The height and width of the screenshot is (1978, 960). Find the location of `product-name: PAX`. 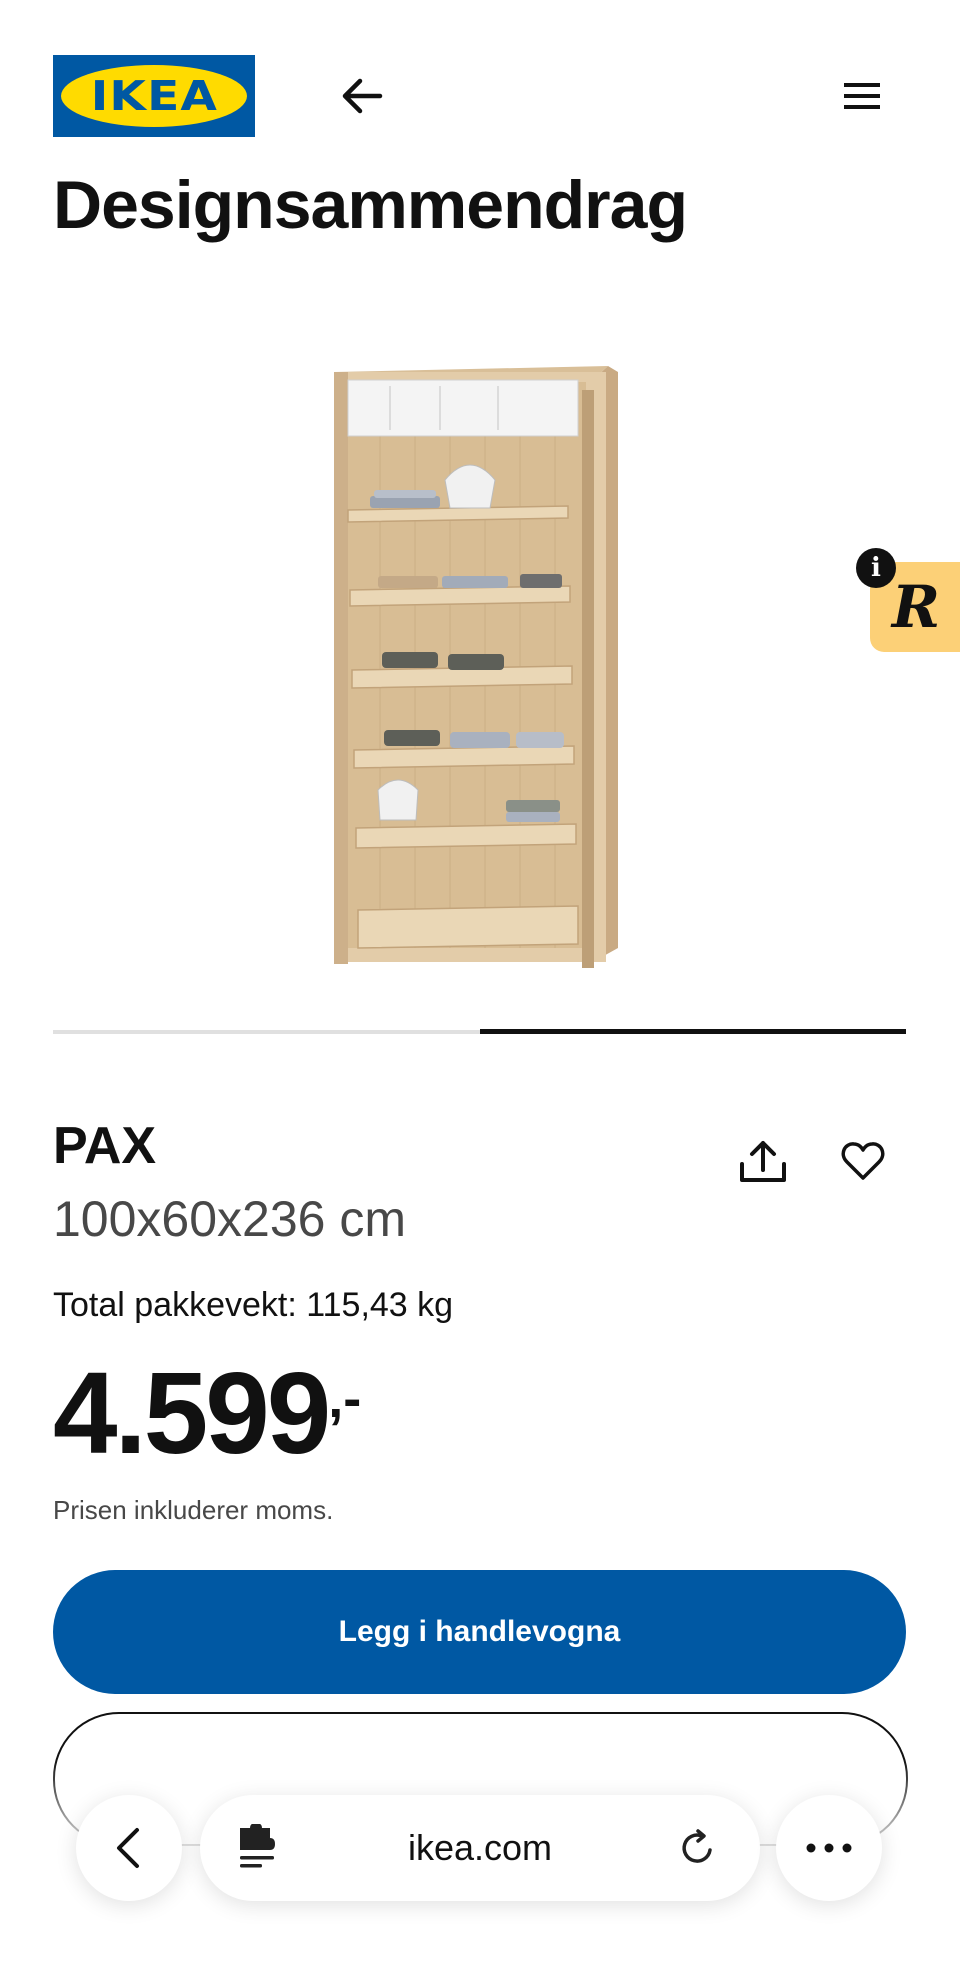

product-name: PAX is located at coordinates (105, 1146).